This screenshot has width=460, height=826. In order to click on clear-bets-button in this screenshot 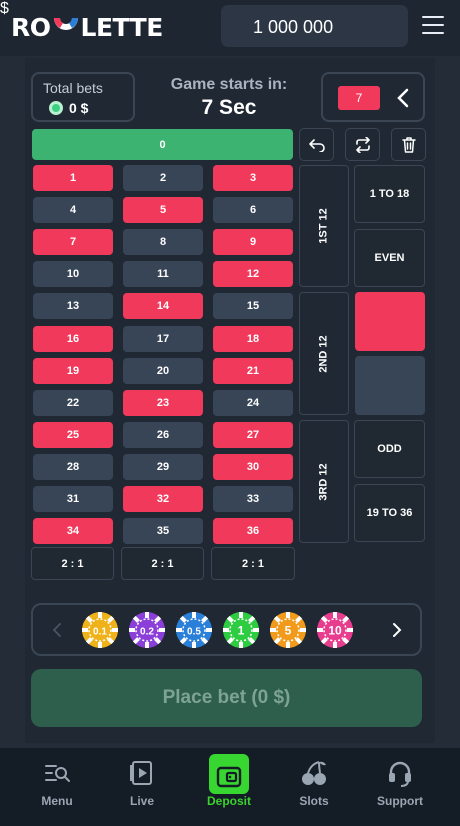, I will do `click(408, 144)`.